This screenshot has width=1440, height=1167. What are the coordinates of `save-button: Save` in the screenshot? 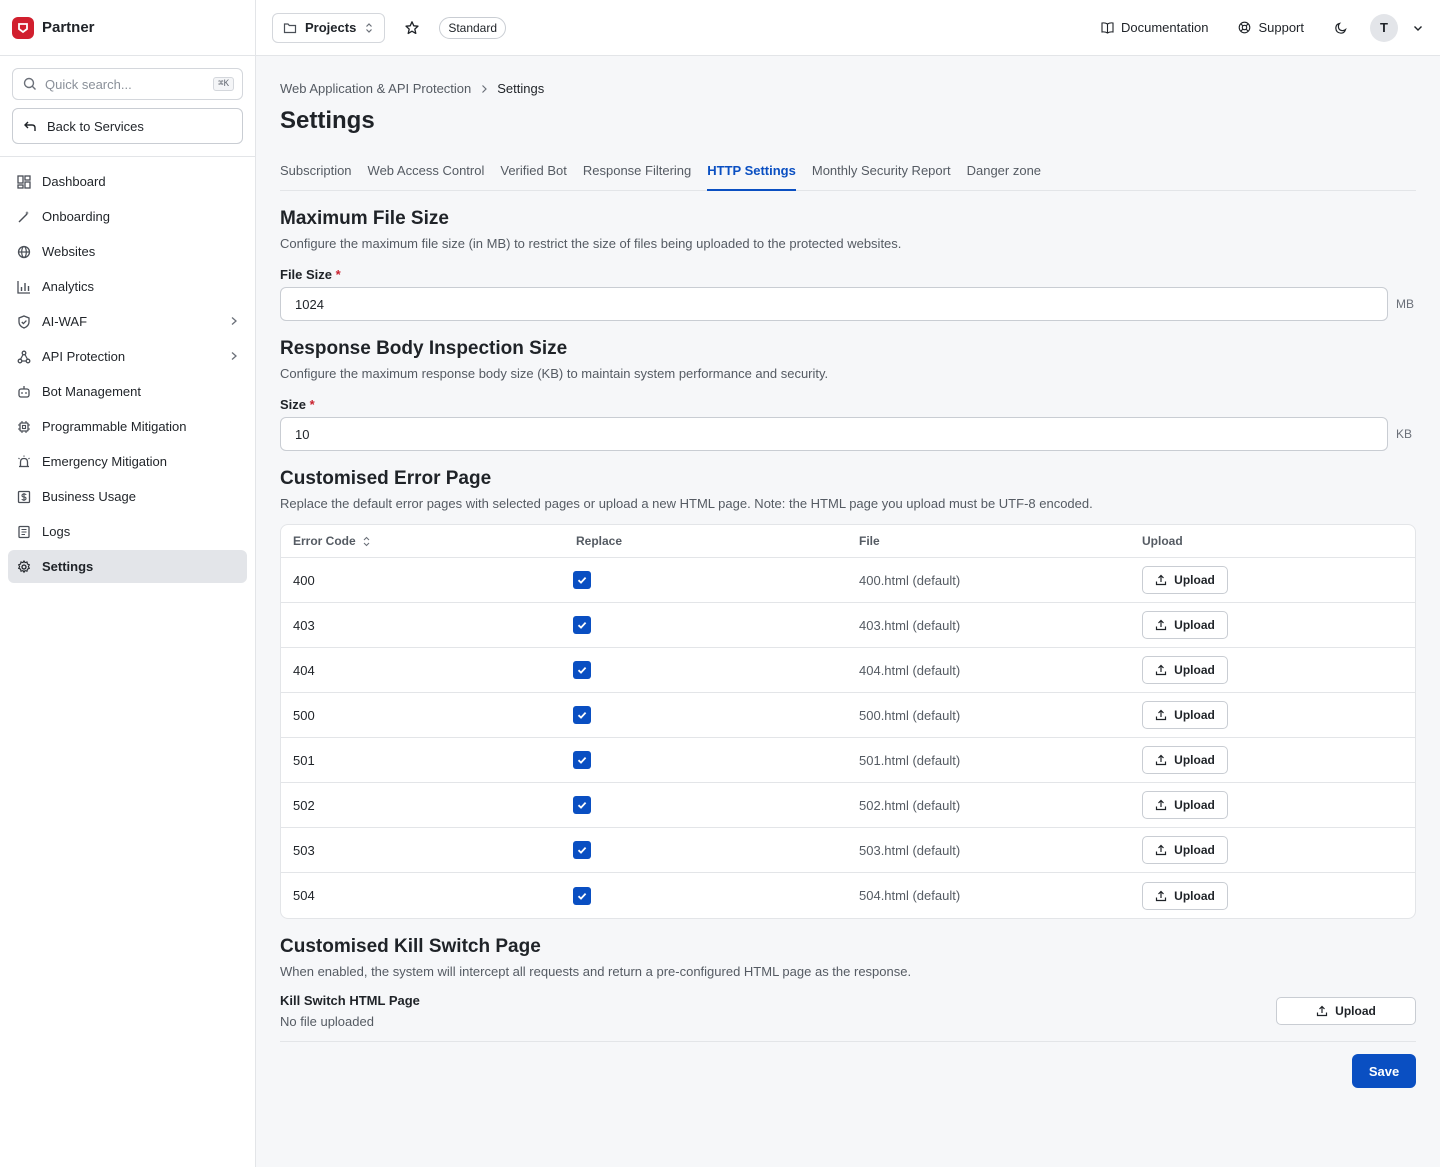 It's located at (1384, 1071).